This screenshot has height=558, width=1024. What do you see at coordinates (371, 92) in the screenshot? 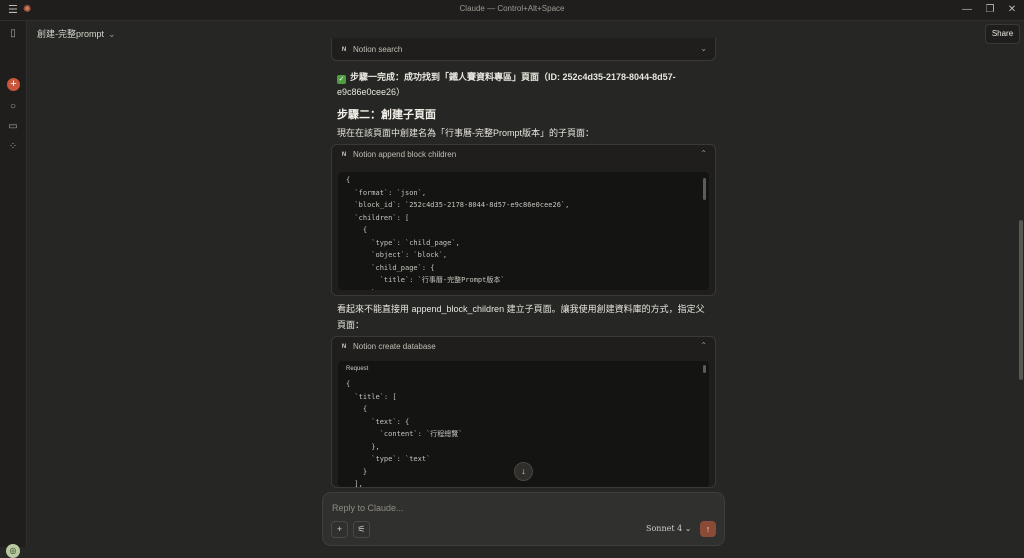
I see `step1-message-cont: e9c86e0cee26）` at bounding box center [371, 92].